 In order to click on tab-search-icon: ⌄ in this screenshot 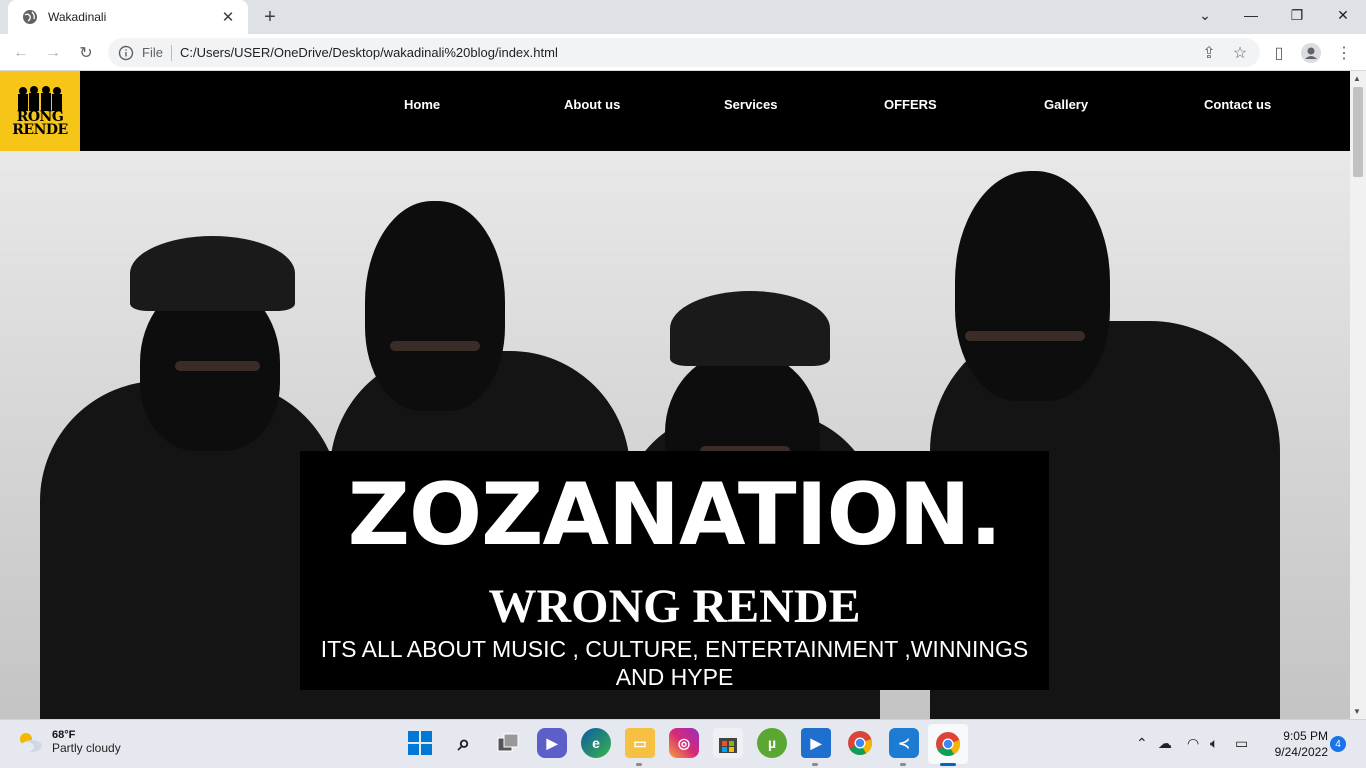, I will do `click(1205, 15)`.